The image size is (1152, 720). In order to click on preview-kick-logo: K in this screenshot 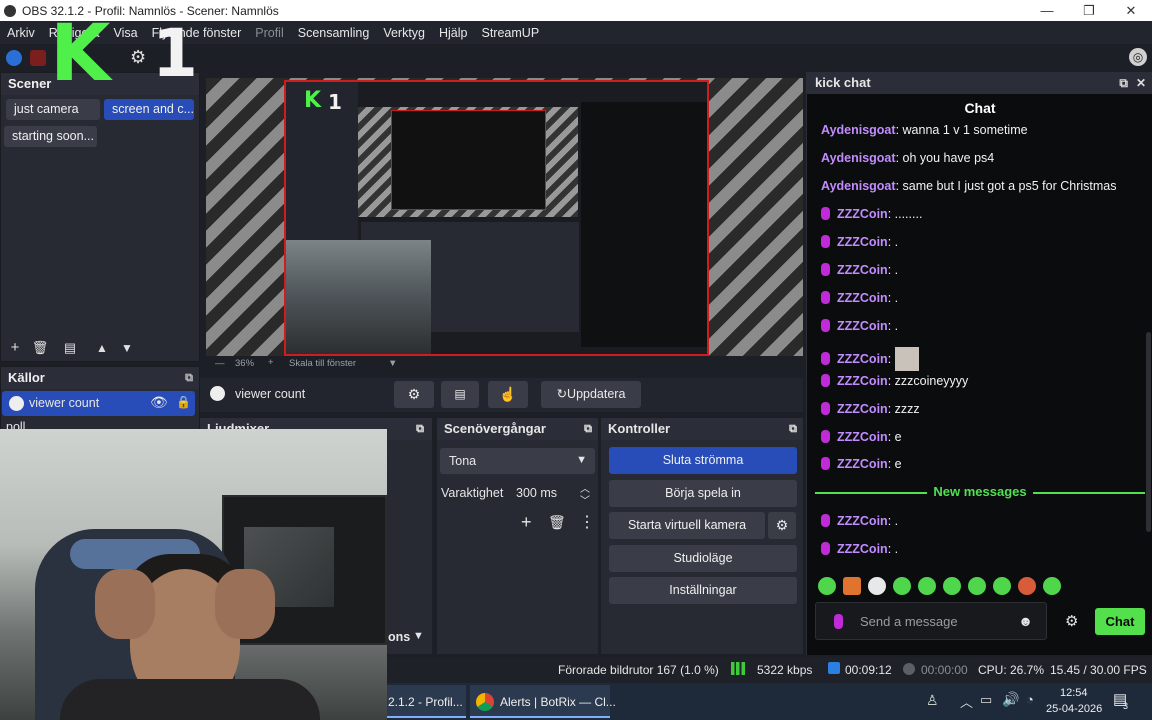, I will do `click(313, 100)`.